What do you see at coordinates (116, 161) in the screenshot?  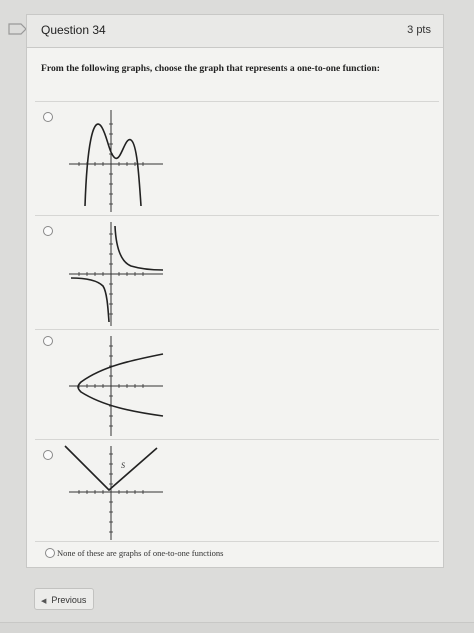 I see `polynomial-graph` at bounding box center [116, 161].